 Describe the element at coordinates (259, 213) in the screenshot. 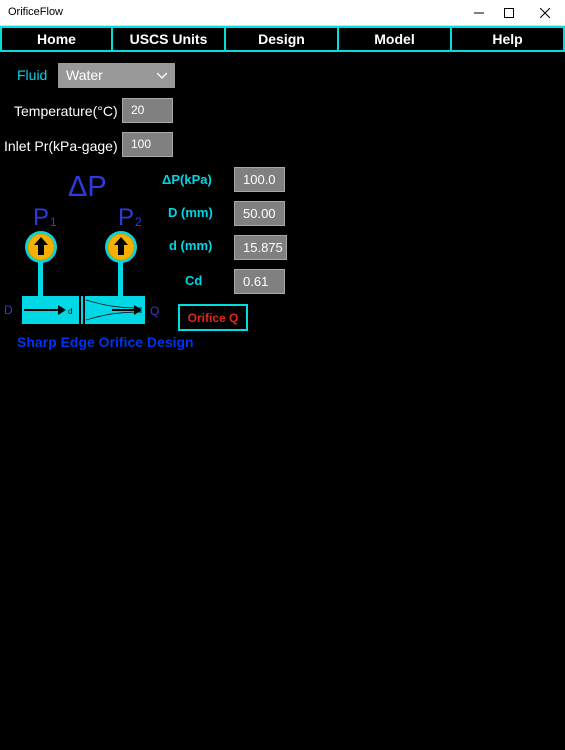

I see `pipe-diameter-input: 50.00` at that location.